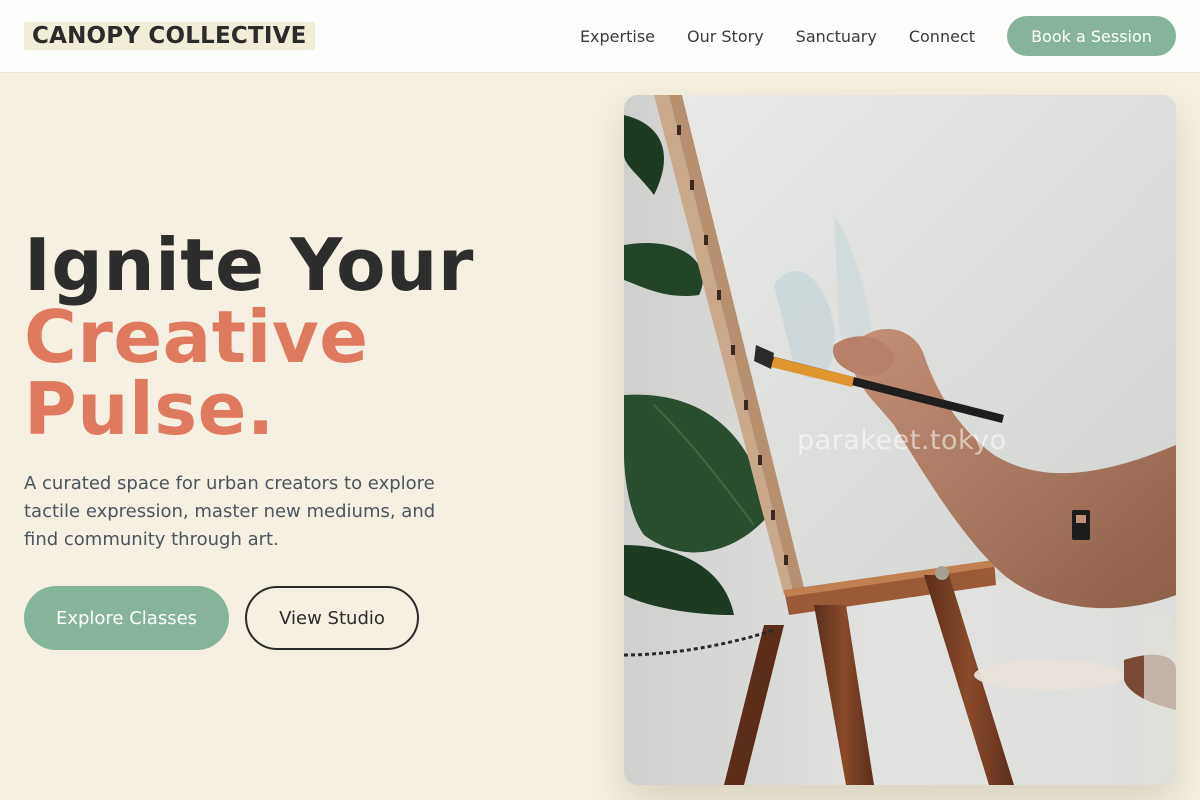 Image resolution: width=1200 pixels, height=800 pixels. What do you see at coordinates (332, 618) in the screenshot?
I see `view-studio-button: View Studio` at bounding box center [332, 618].